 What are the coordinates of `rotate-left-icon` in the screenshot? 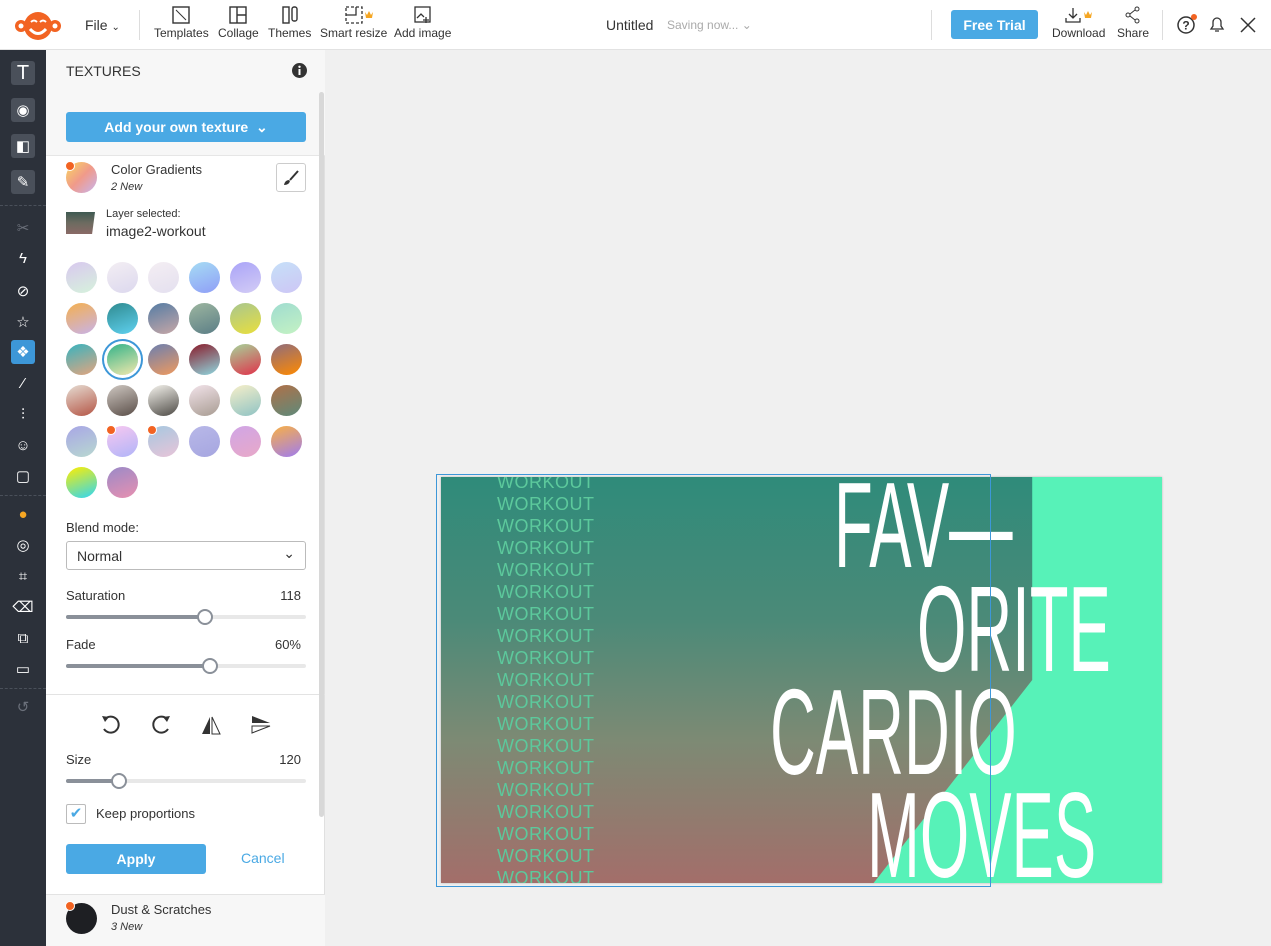 It's located at (111, 725).